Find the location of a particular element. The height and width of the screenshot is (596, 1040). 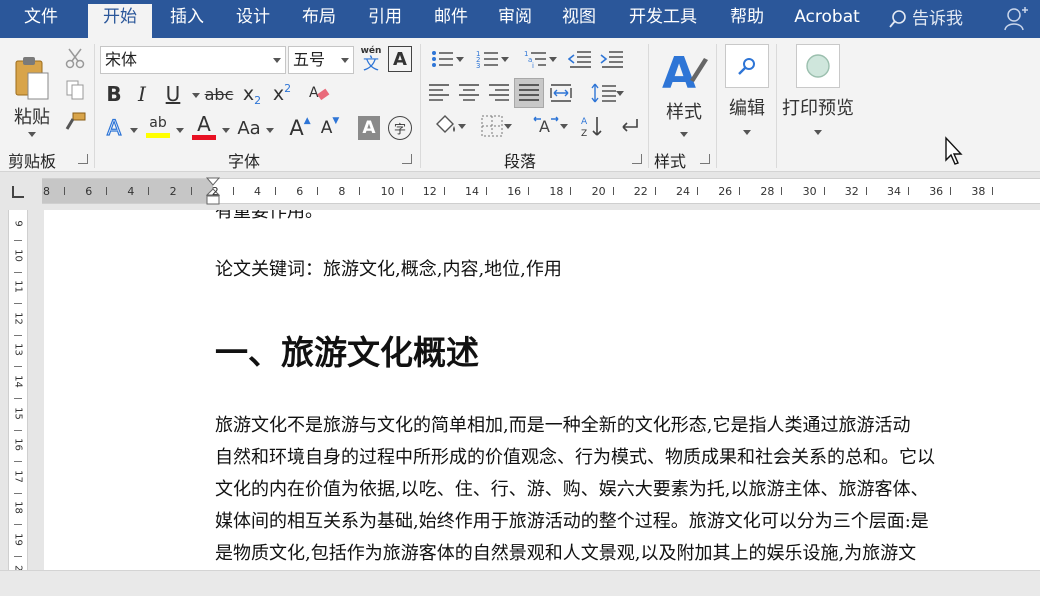

tab-design: 设计 is located at coordinates (253, 19).